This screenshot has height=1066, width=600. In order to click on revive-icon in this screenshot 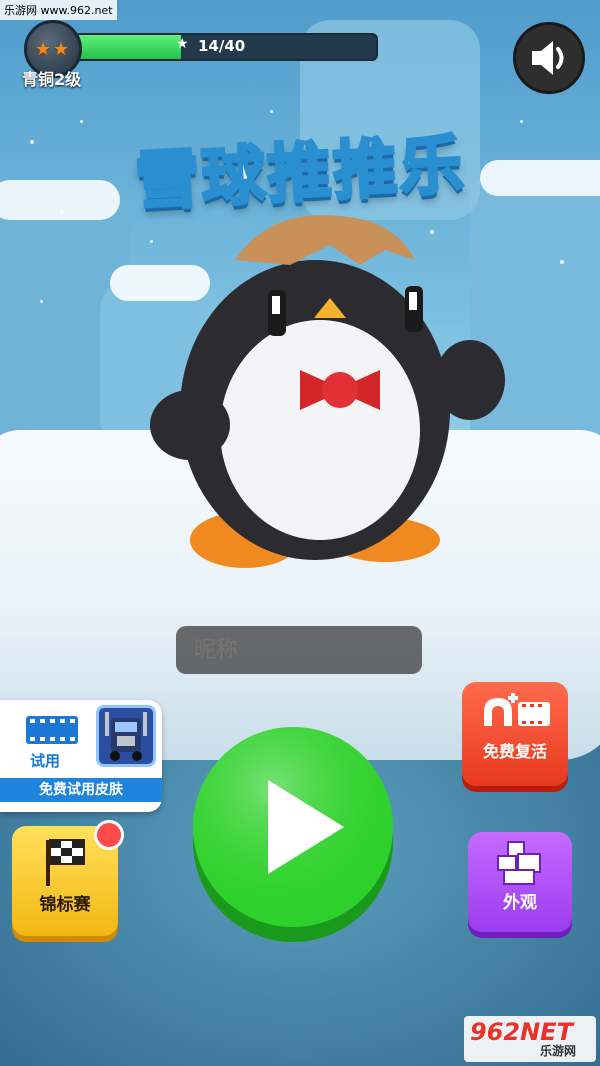, I will do `click(517, 709)`.